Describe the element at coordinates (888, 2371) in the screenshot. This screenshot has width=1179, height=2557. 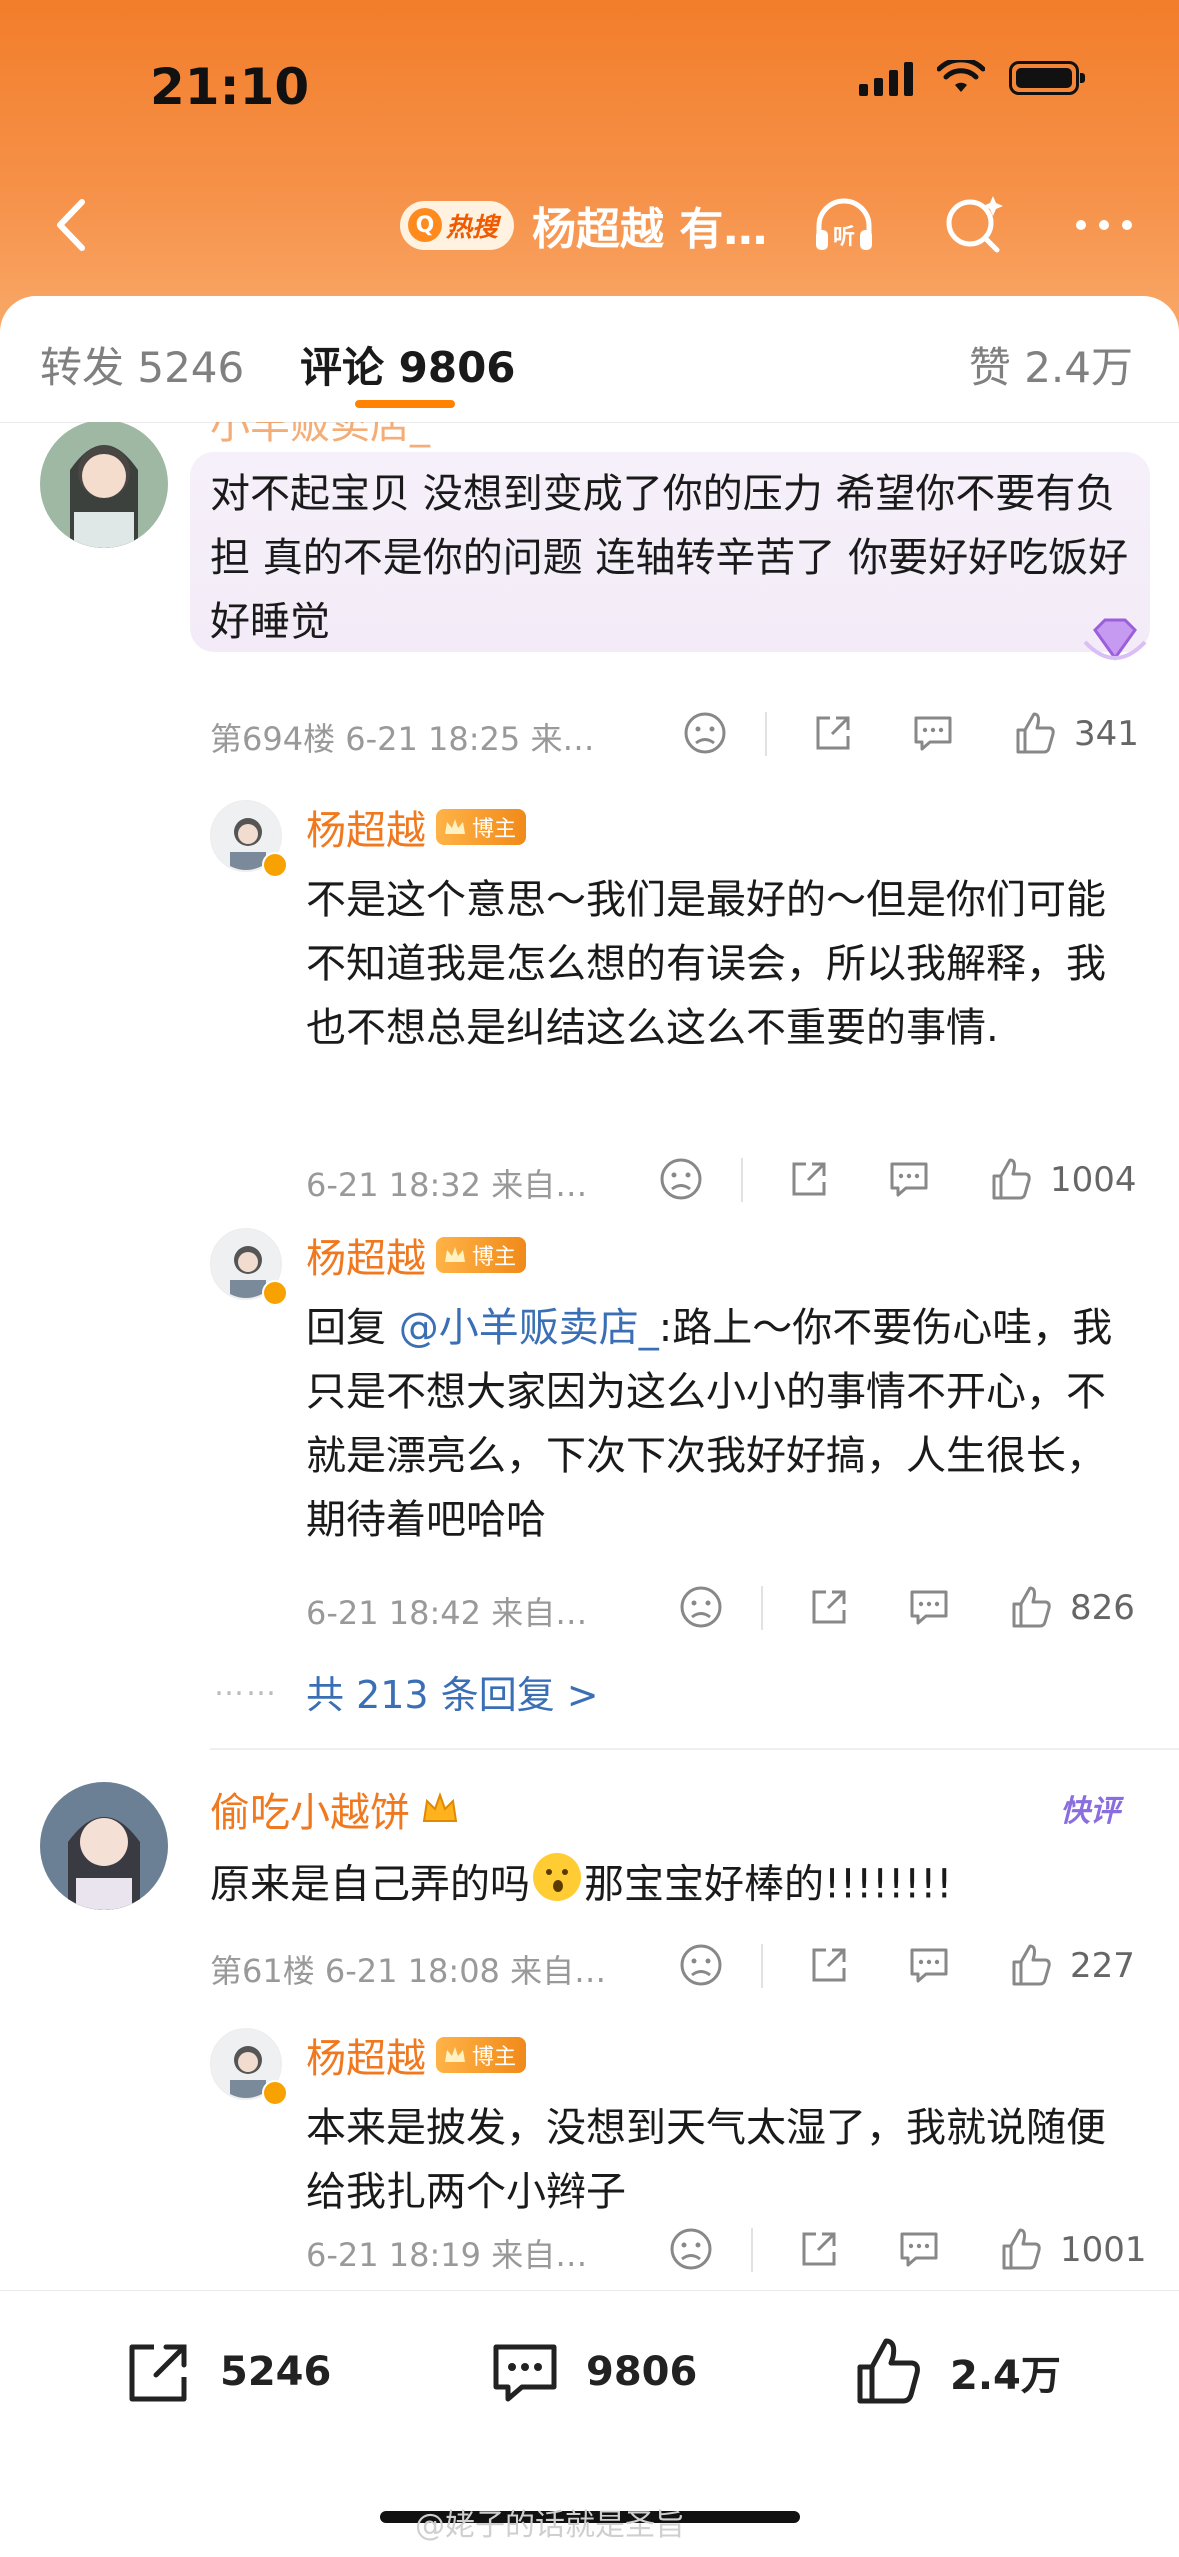
I see `thumbs-up-icon` at that location.